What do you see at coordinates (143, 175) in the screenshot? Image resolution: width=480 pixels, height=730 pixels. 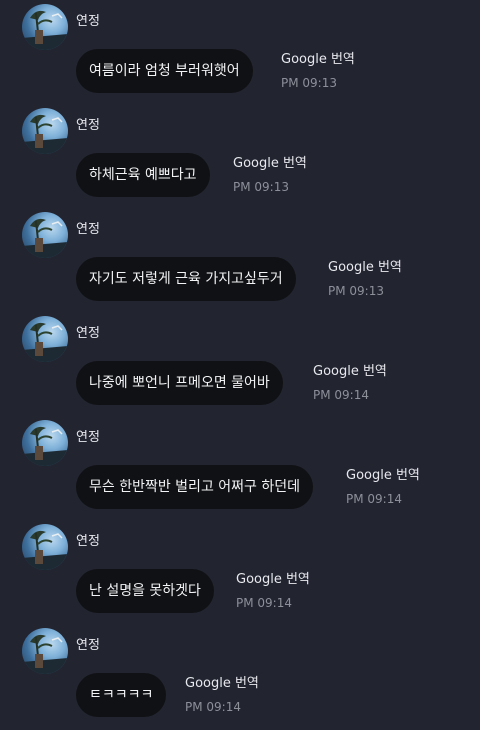 I see `message-bubble: 하체근육 예쁘다고` at bounding box center [143, 175].